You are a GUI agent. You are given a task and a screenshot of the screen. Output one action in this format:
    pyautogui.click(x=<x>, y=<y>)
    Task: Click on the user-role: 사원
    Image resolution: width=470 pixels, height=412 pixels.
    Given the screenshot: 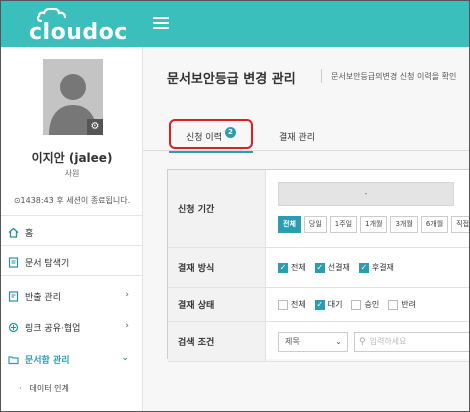 What is the action you would take?
    pyautogui.click(x=72, y=173)
    